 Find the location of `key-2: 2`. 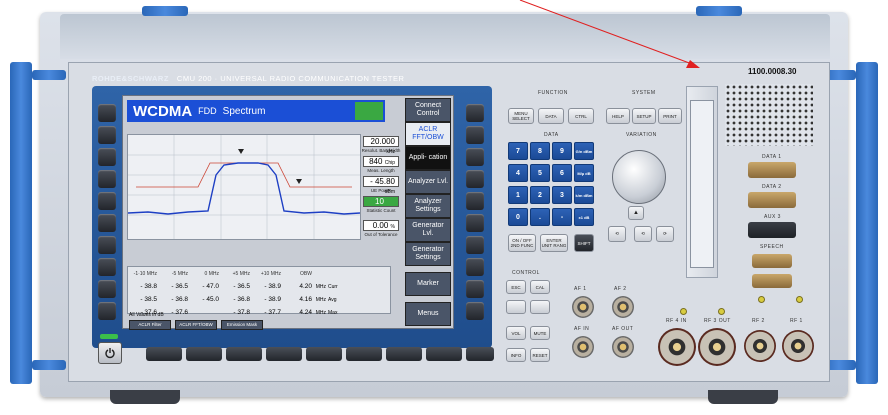

key-2: 2 is located at coordinates (540, 195).